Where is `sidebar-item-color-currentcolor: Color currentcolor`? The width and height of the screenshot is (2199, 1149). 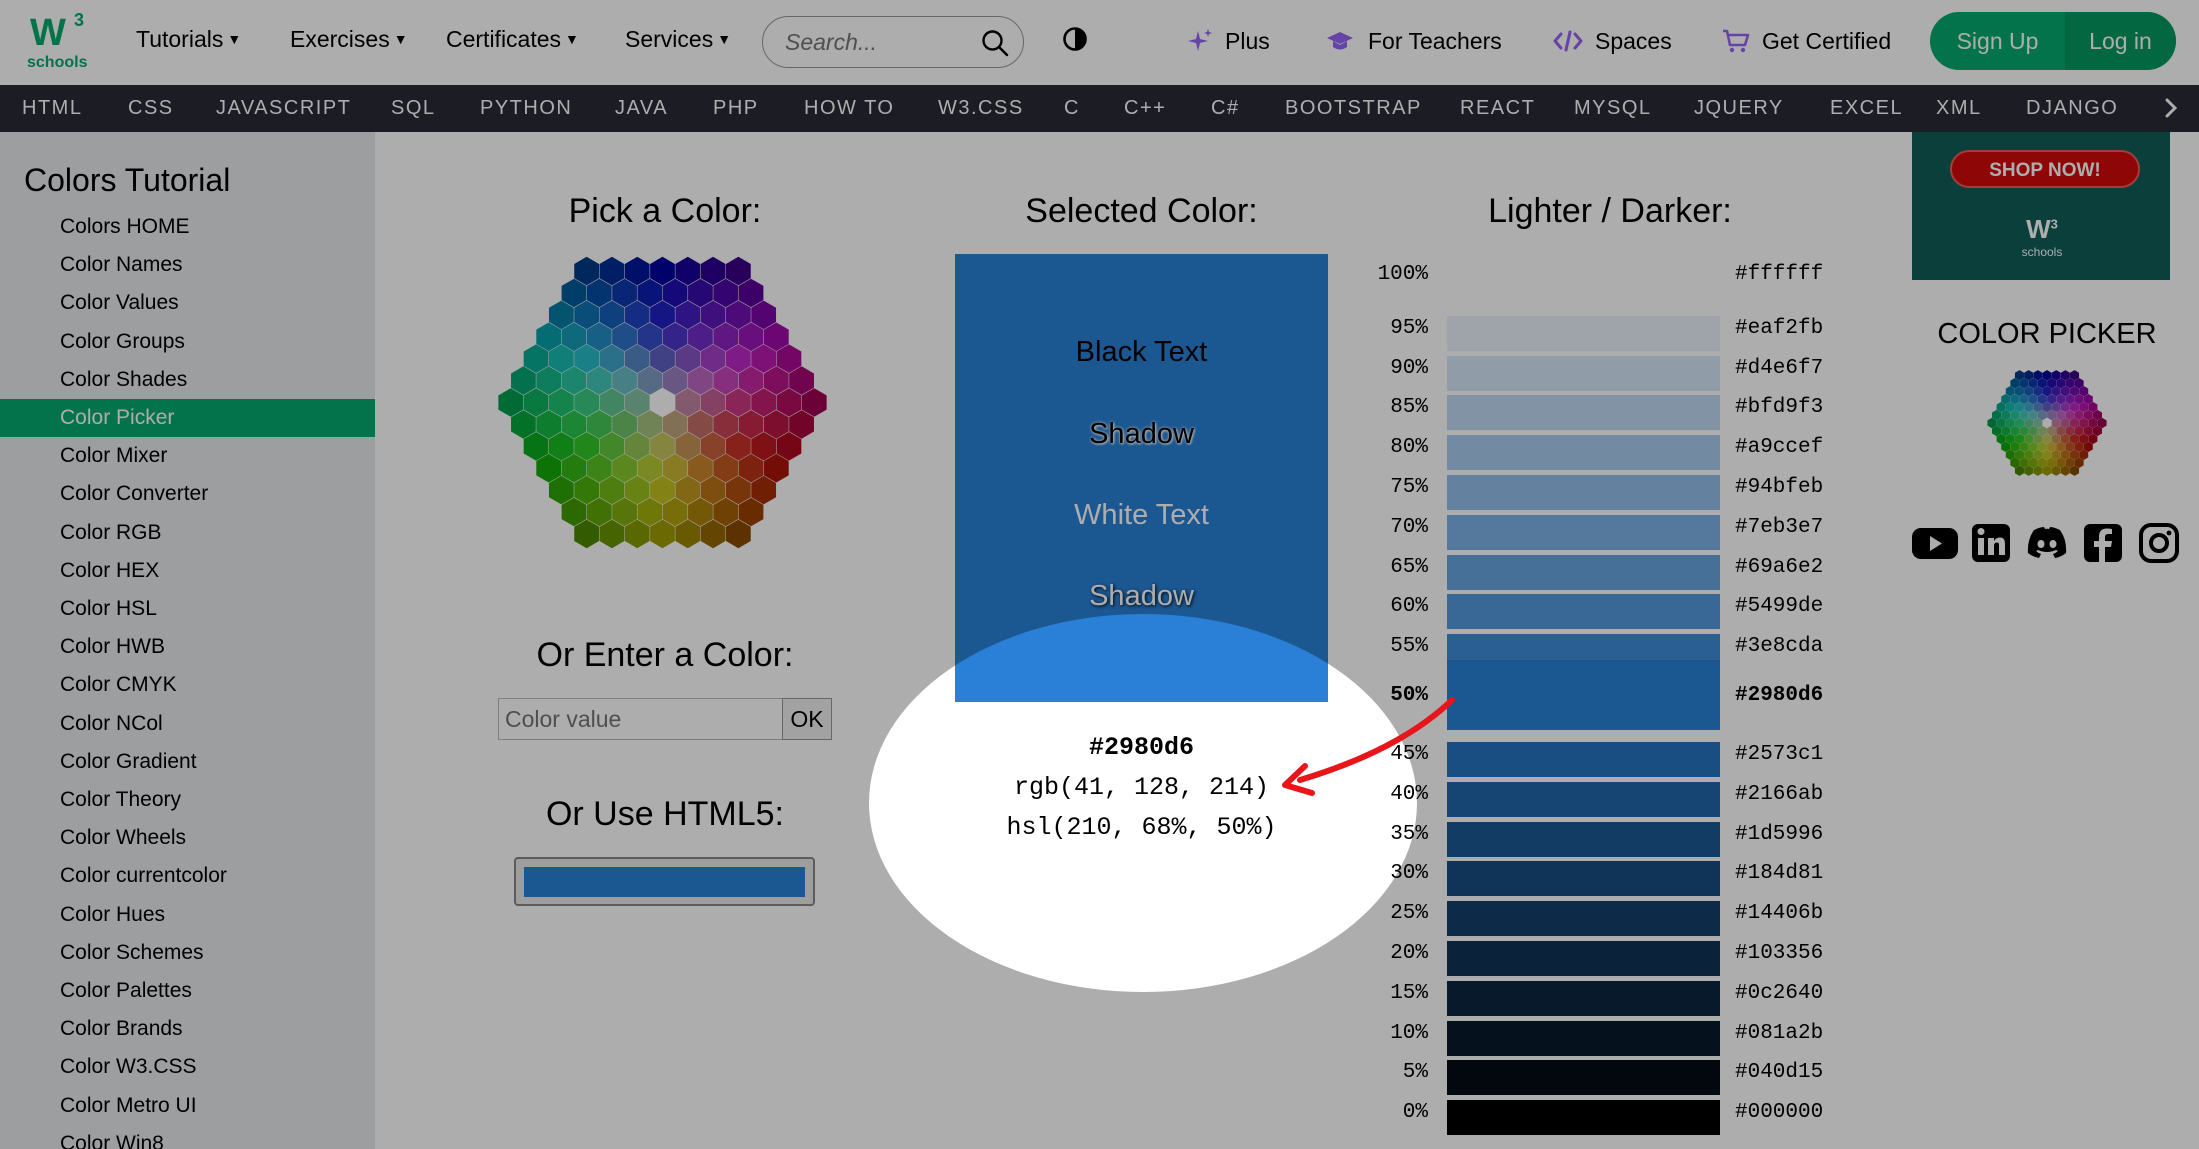 sidebar-item-color-currentcolor: Color currentcolor is located at coordinates (187, 876).